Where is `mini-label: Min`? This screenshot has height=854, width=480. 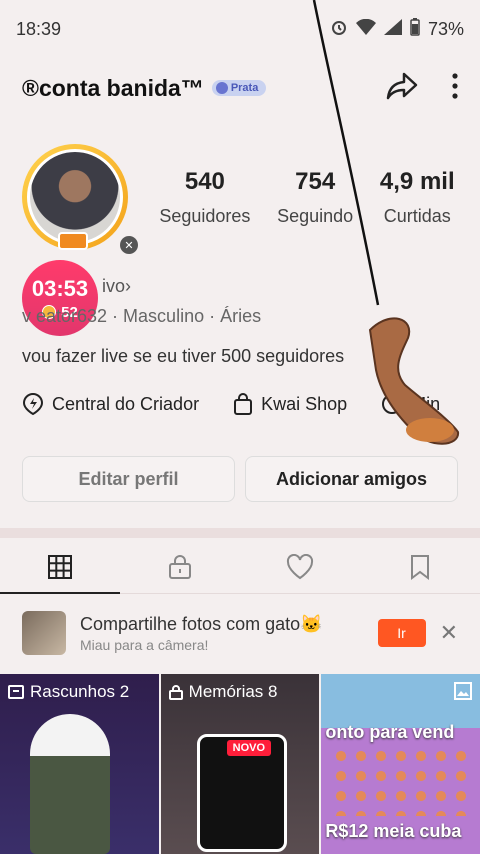
mini-label: Min is located at coordinates (426, 403).